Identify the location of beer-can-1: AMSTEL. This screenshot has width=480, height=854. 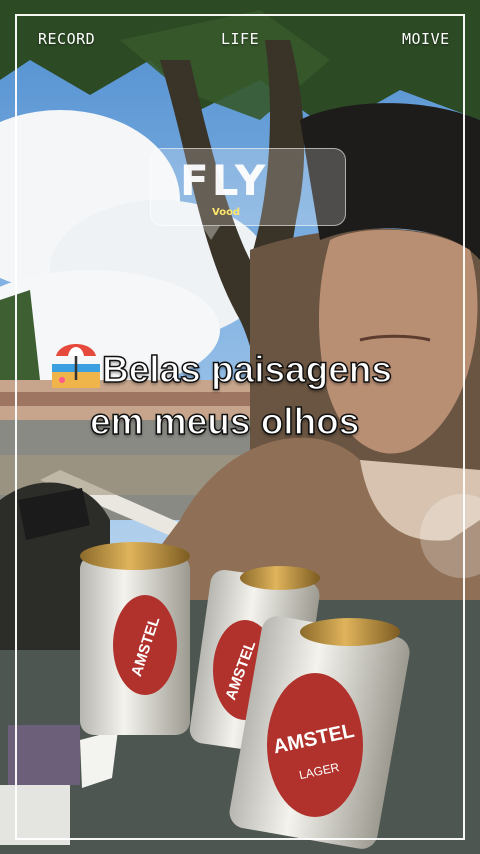
(135, 638).